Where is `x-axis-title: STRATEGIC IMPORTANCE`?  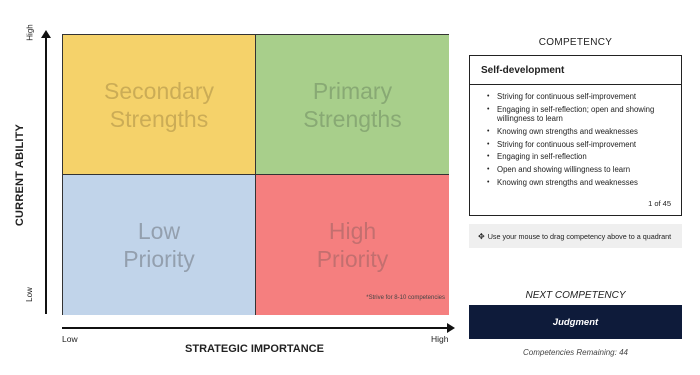
x-axis-title: STRATEGIC IMPORTANCE is located at coordinates (254, 349).